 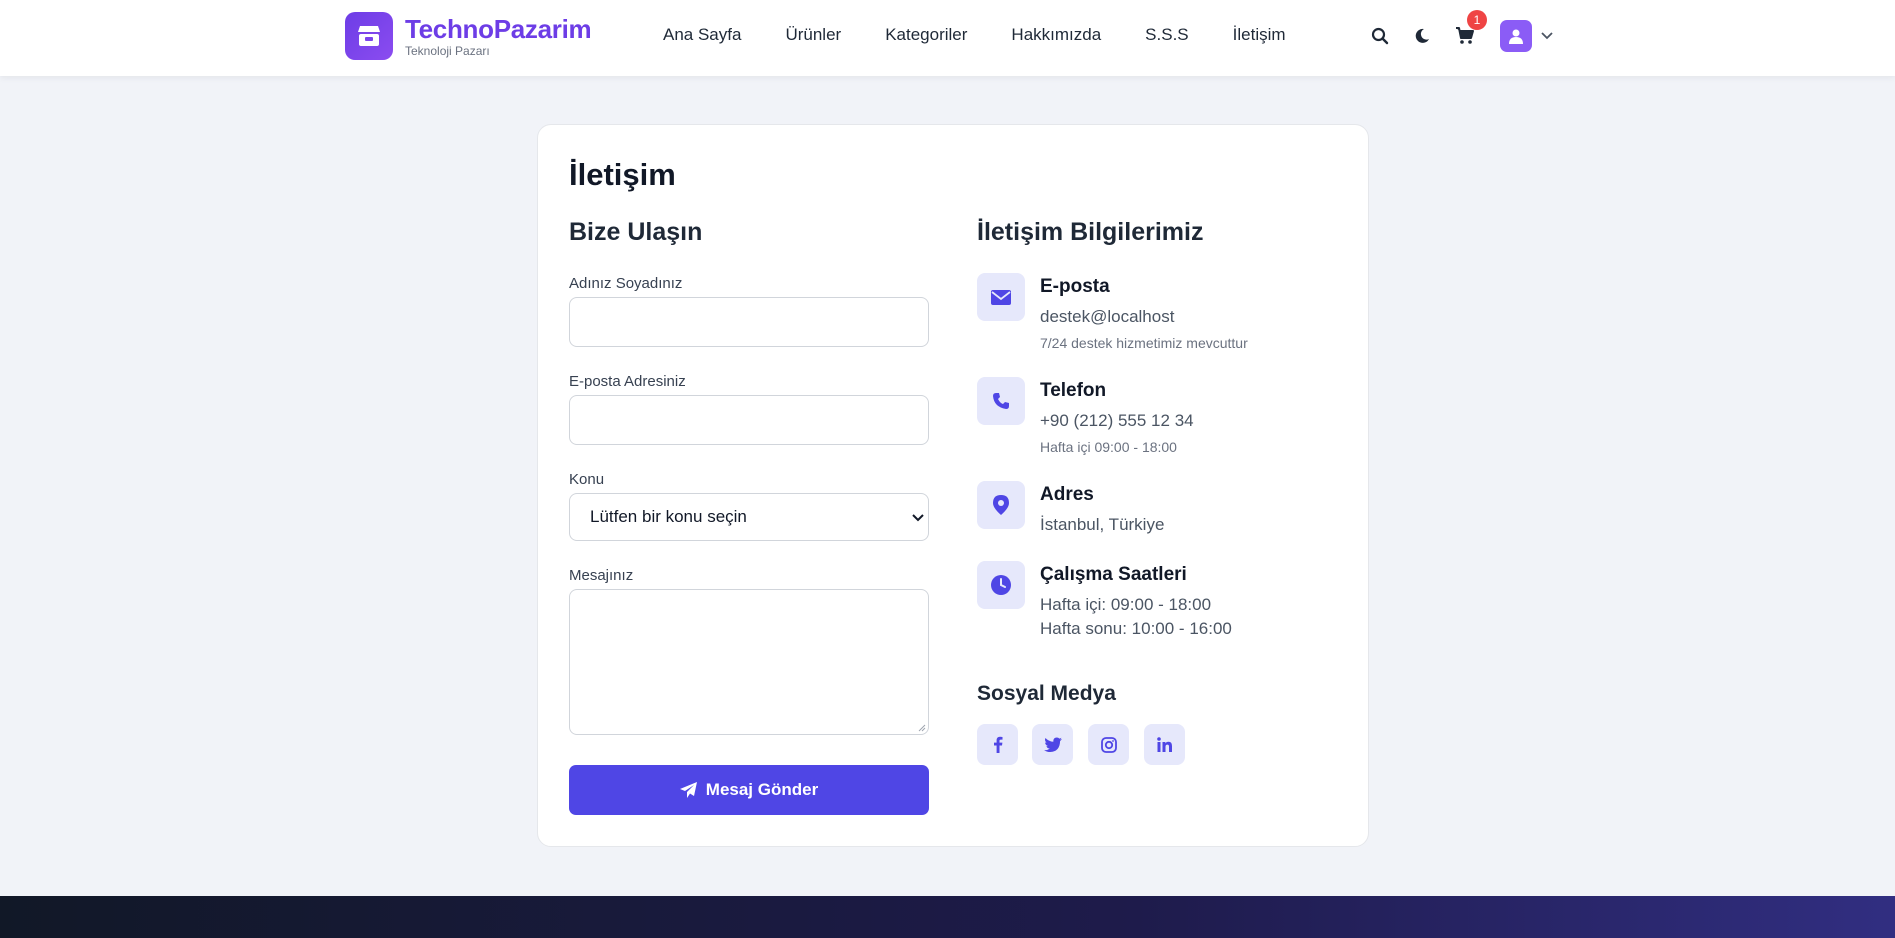 I want to click on nav-products: Ürünler, so click(x=813, y=35).